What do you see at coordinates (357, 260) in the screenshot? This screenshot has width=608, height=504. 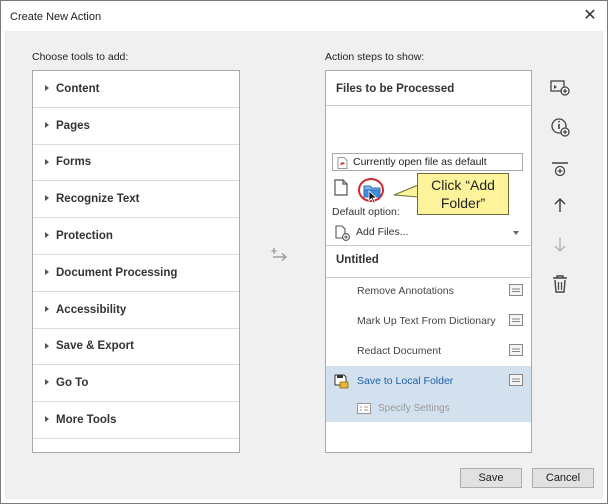 I see `action-group-title: Untitled` at bounding box center [357, 260].